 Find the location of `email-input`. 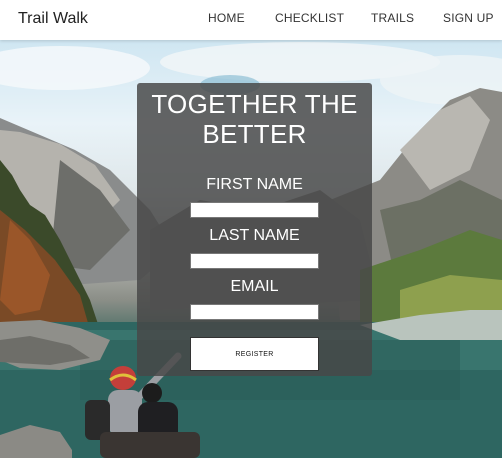

email-input is located at coordinates (254, 312).